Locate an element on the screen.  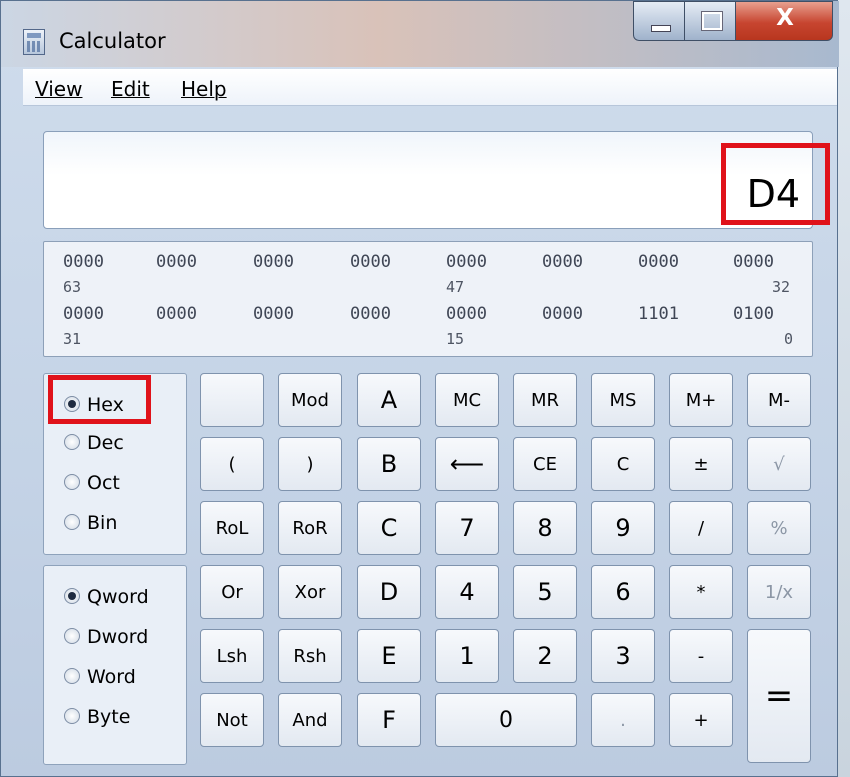
reciprocal-key: 1/x is located at coordinates (779, 592).